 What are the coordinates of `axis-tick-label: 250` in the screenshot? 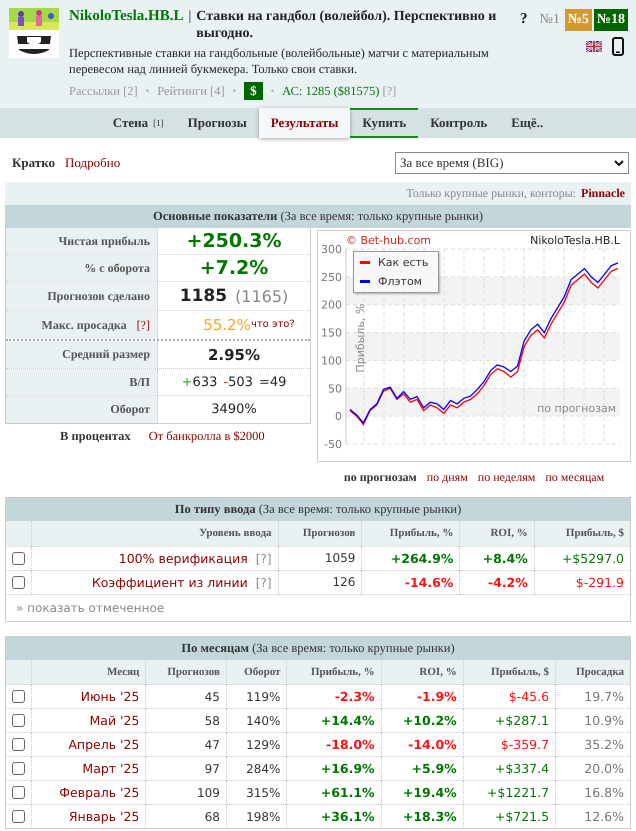 It's located at (331, 277).